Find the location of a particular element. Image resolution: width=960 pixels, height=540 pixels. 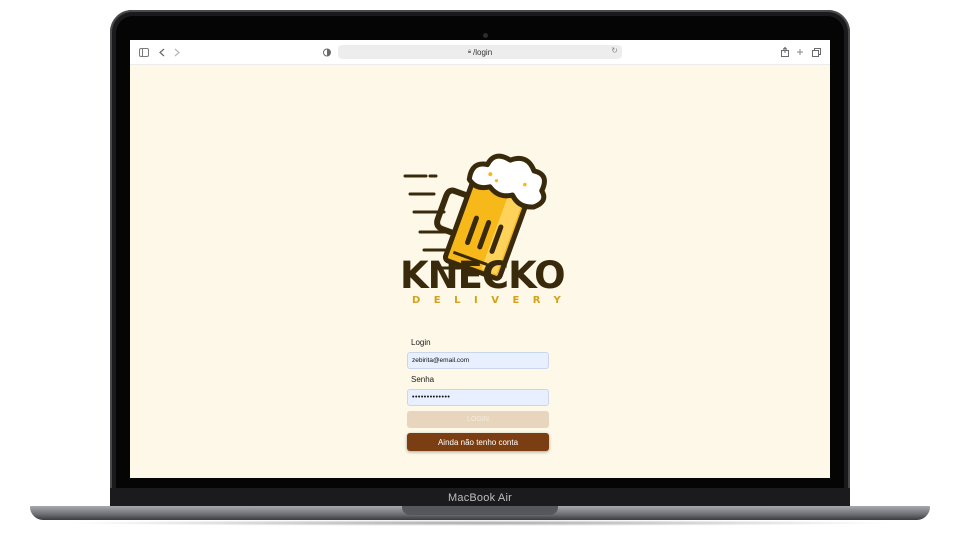

login-button: LOGIN is located at coordinates (478, 419).